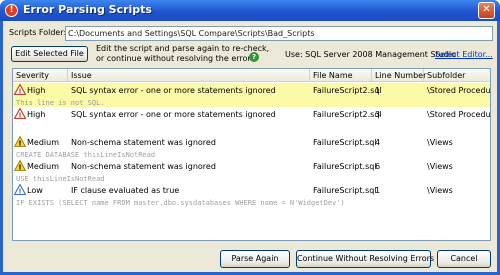  I want to click on column-header-subfolder: Subfolder, so click(457, 75).